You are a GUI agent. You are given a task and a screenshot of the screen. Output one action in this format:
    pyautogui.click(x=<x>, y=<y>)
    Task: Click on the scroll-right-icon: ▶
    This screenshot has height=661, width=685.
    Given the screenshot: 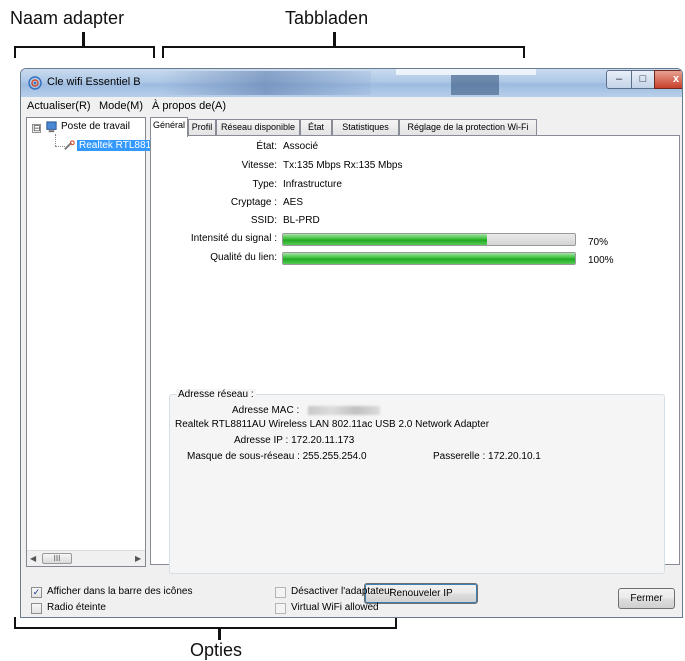 What is the action you would take?
    pyautogui.click(x=138, y=558)
    